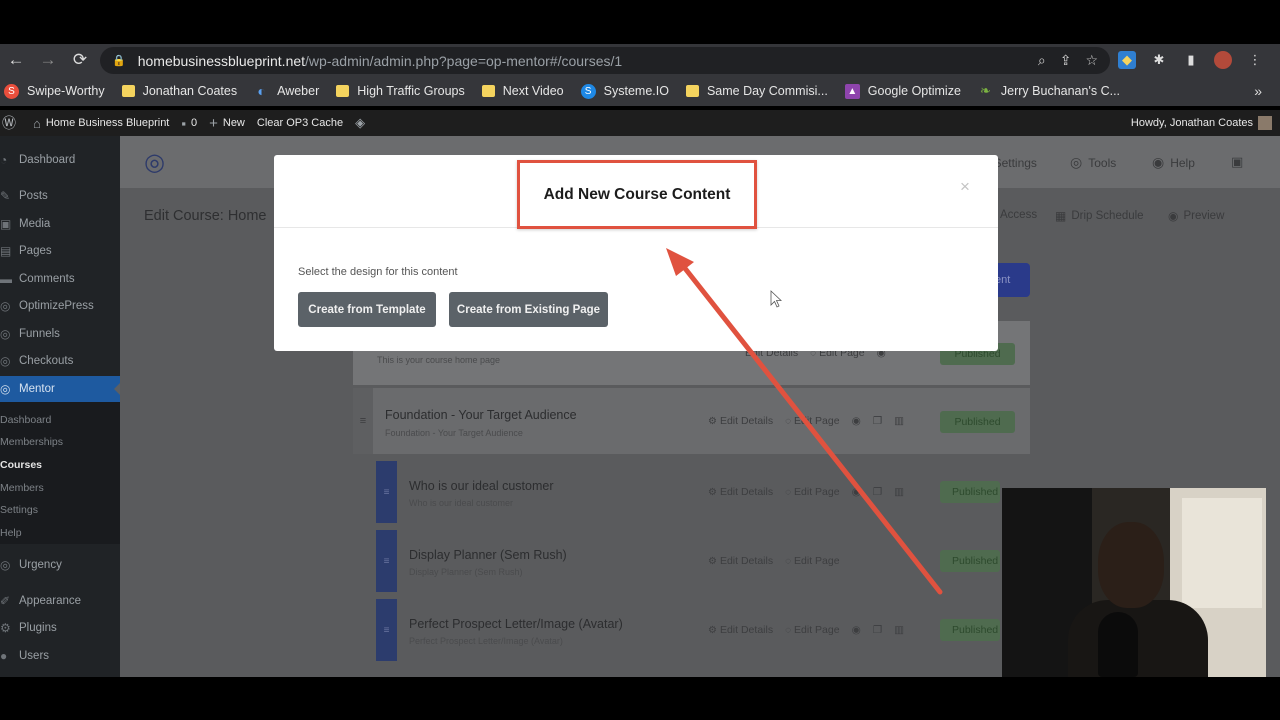  Describe the element at coordinates (11, 91) in the screenshot. I see `s-badge-icon: S` at that location.